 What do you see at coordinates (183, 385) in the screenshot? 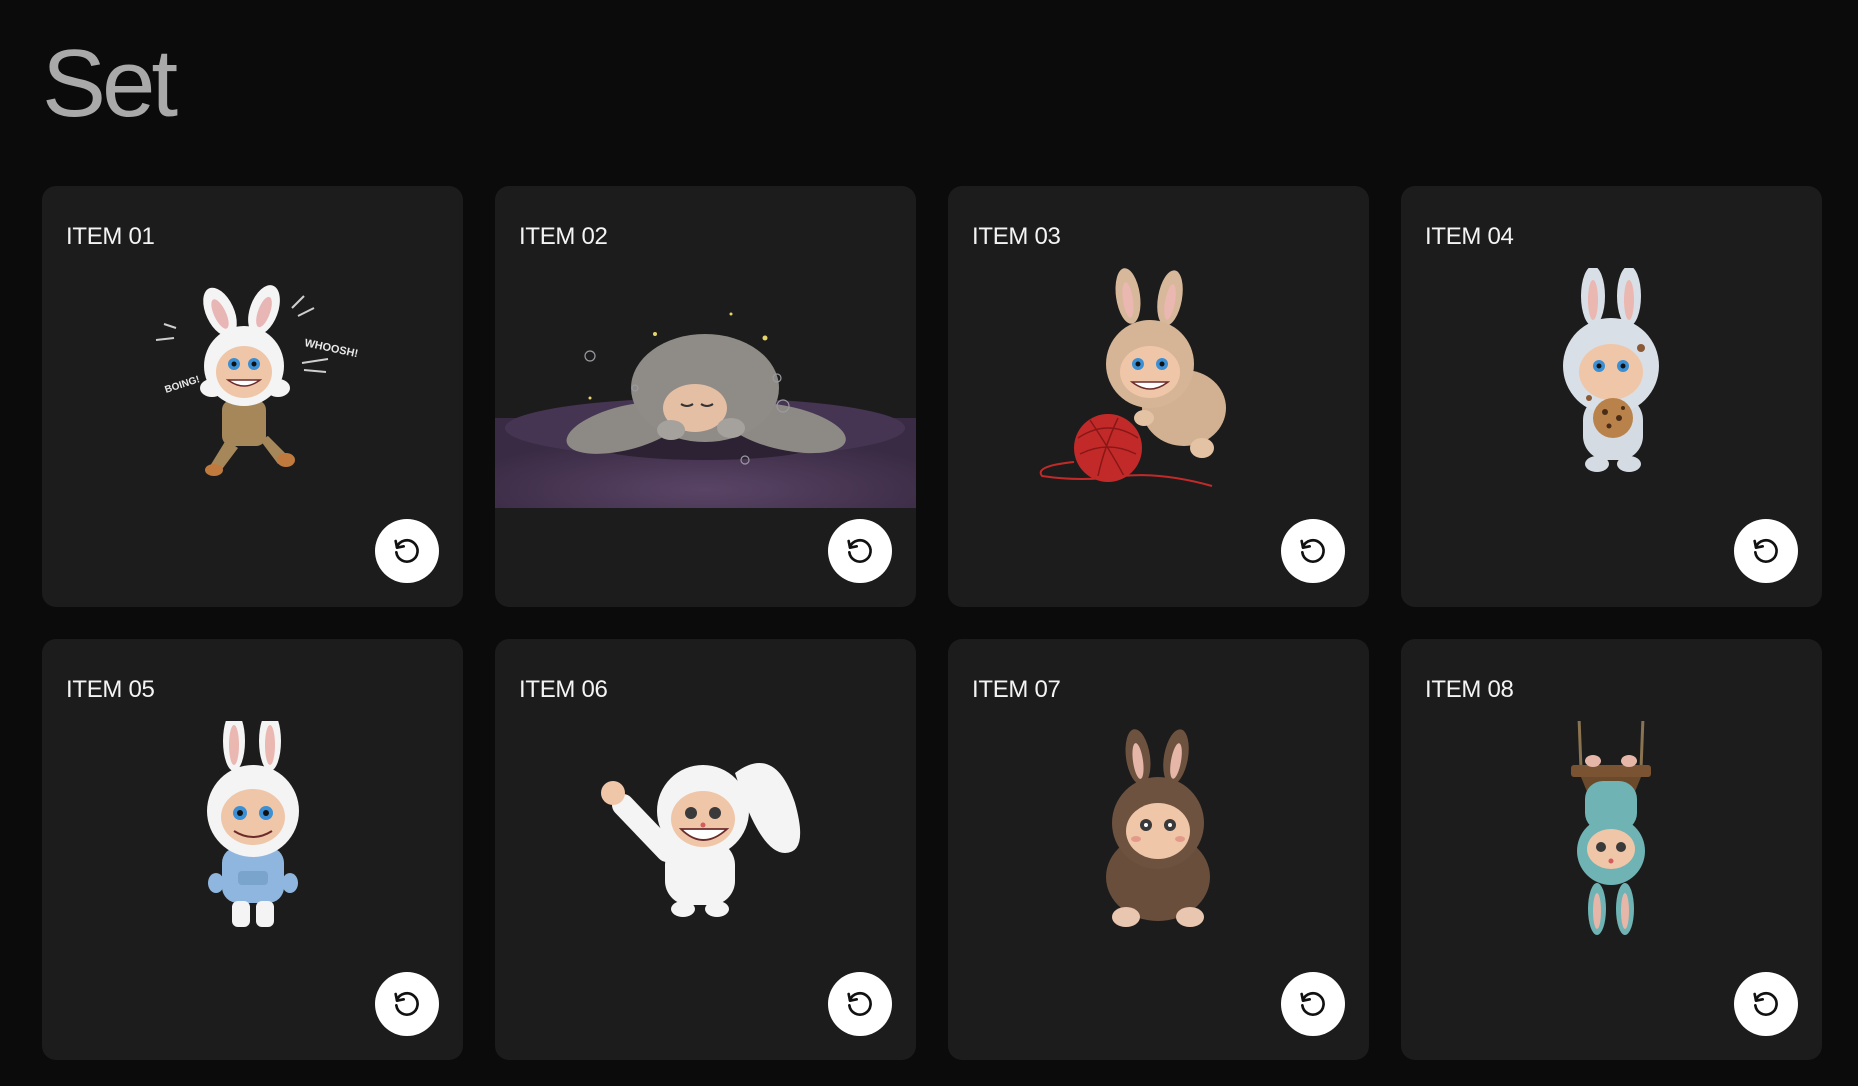
I see `boing-text: BOING!` at bounding box center [183, 385].